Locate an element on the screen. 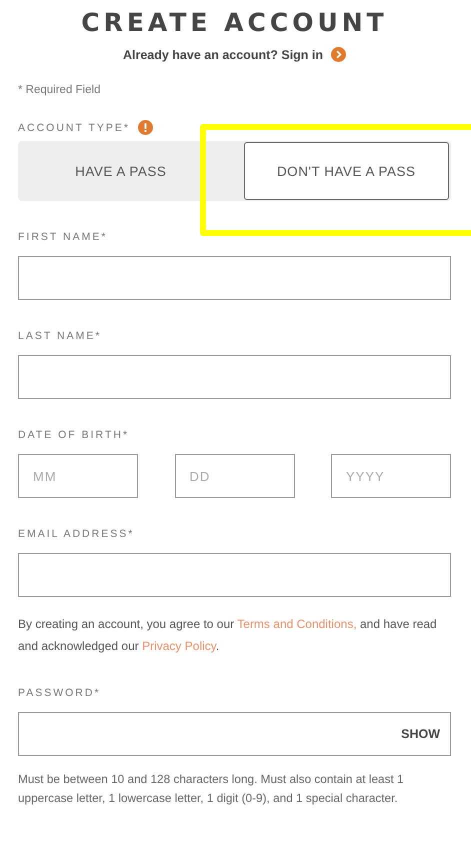 The width and height of the screenshot is (471, 846). password-field: SHOW is located at coordinates (234, 734).